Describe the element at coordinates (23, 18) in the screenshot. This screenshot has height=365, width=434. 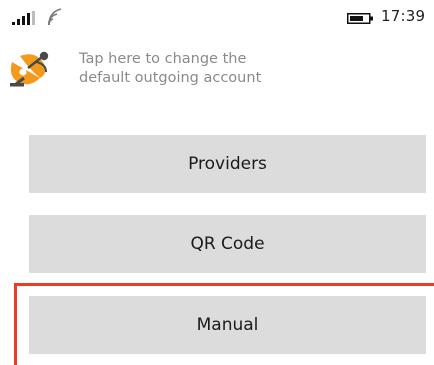
I see `signal-bars-icon` at that location.